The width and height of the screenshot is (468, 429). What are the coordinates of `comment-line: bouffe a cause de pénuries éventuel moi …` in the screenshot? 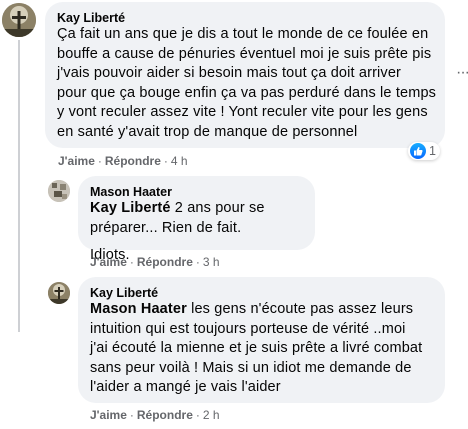 It's located at (244, 53).